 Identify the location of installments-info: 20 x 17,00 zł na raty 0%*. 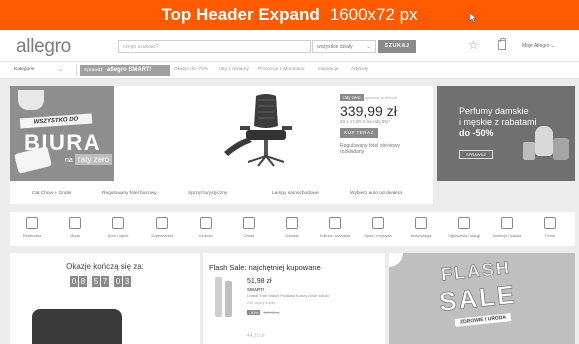
(365, 121).